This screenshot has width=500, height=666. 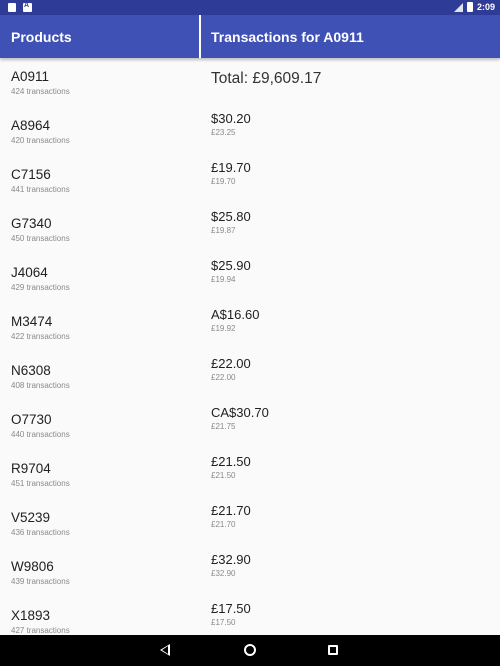 What do you see at coordinates (223, 622) in the screenshot?
I see `transaction-gbp: £17.50` at bounding box center [223, 622].